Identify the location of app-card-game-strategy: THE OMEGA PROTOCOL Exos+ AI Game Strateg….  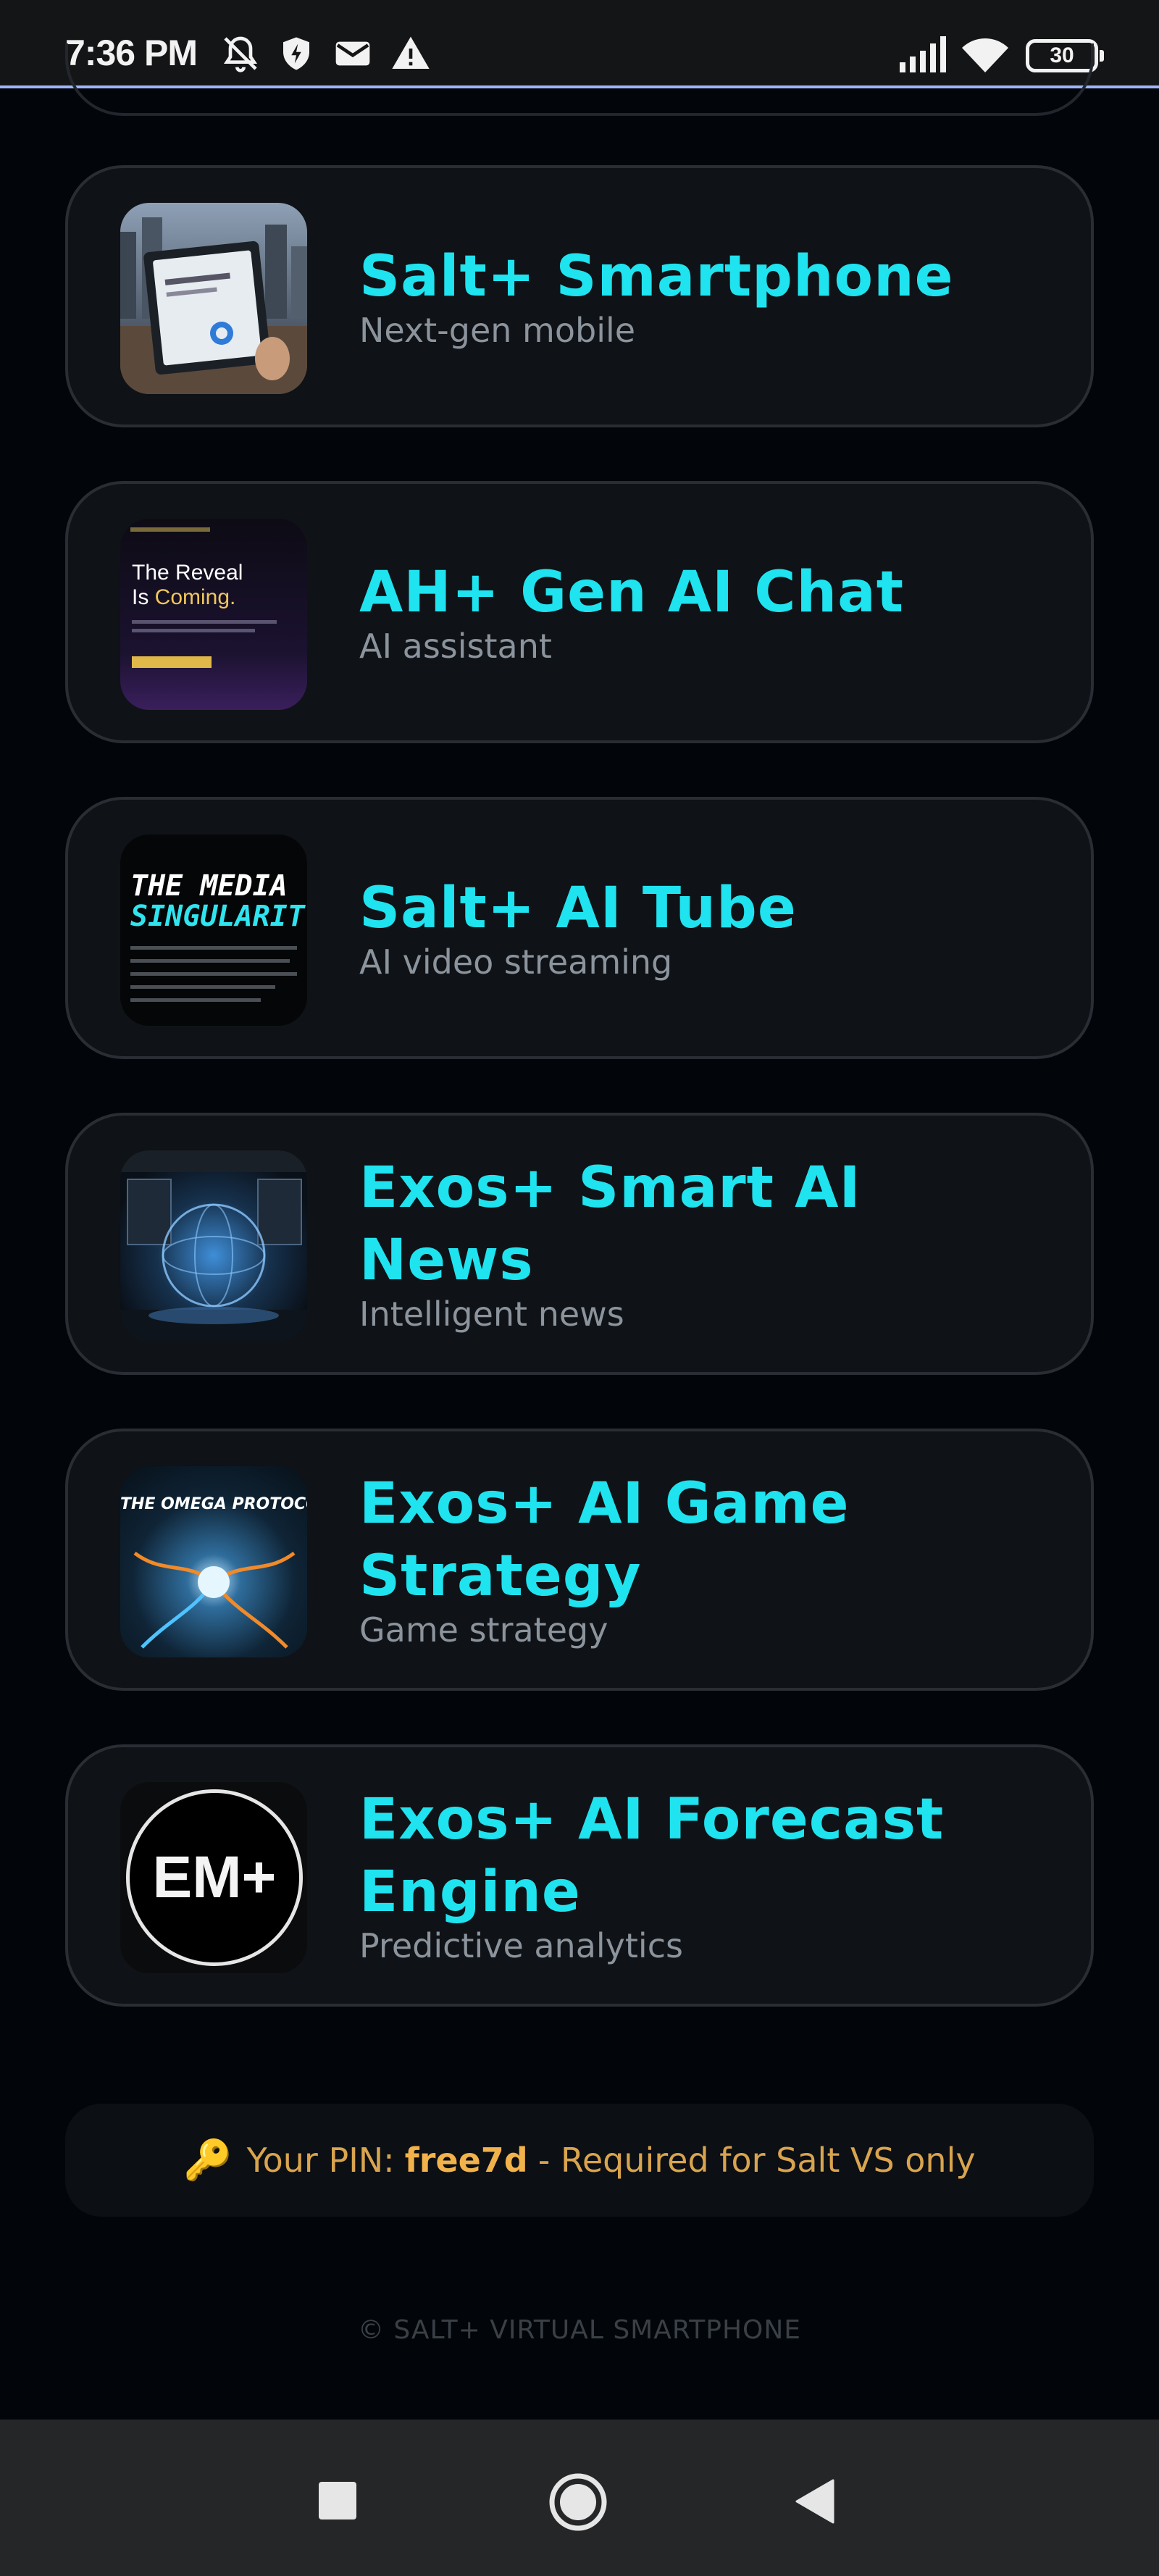
(579, 1560).